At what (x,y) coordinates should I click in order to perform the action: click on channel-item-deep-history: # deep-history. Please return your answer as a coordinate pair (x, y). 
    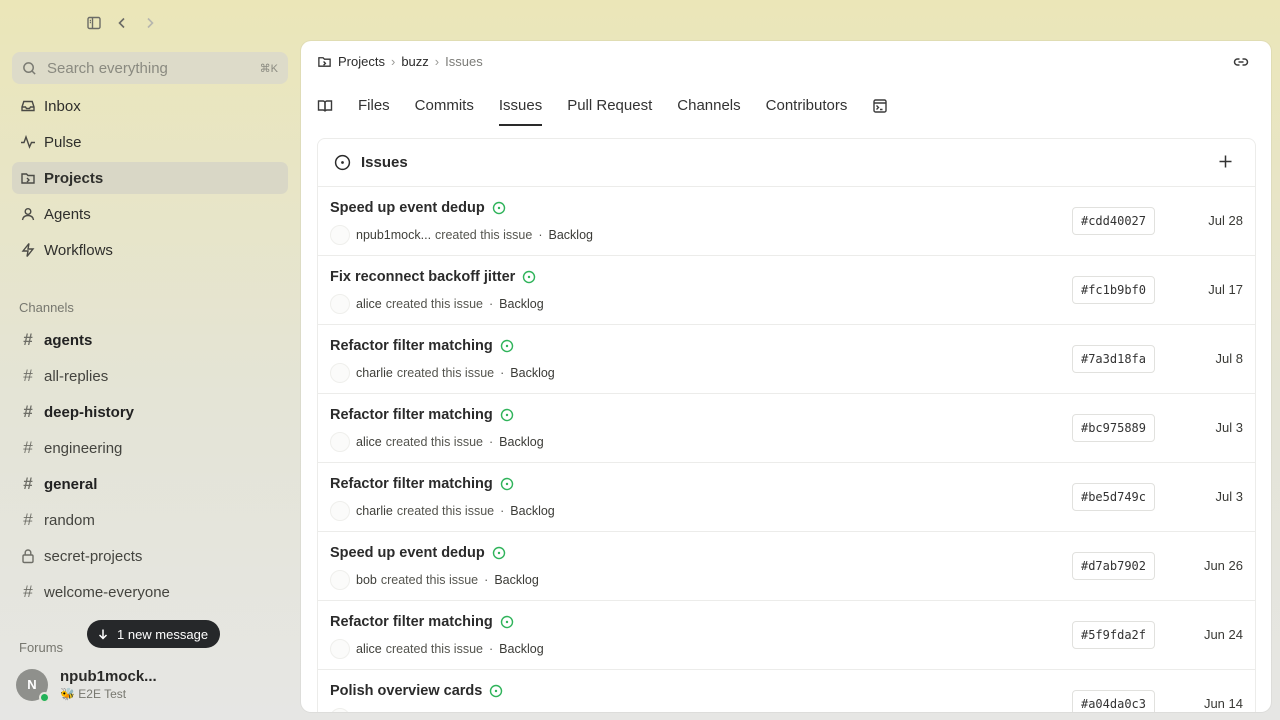
    Looking at the image, I should click on (150, 412).